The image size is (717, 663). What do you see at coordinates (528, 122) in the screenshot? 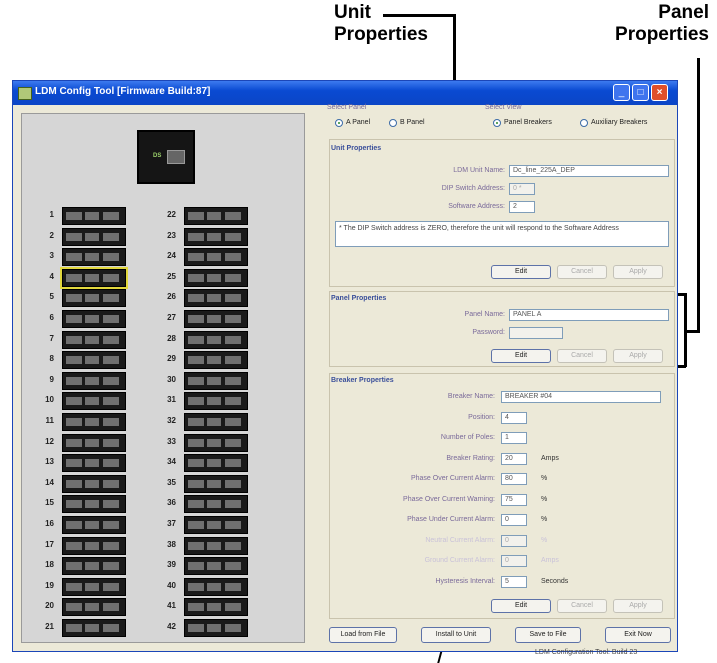
I see `panel-breakers-label: Panel Breakers` at bounding box center [528, 122].